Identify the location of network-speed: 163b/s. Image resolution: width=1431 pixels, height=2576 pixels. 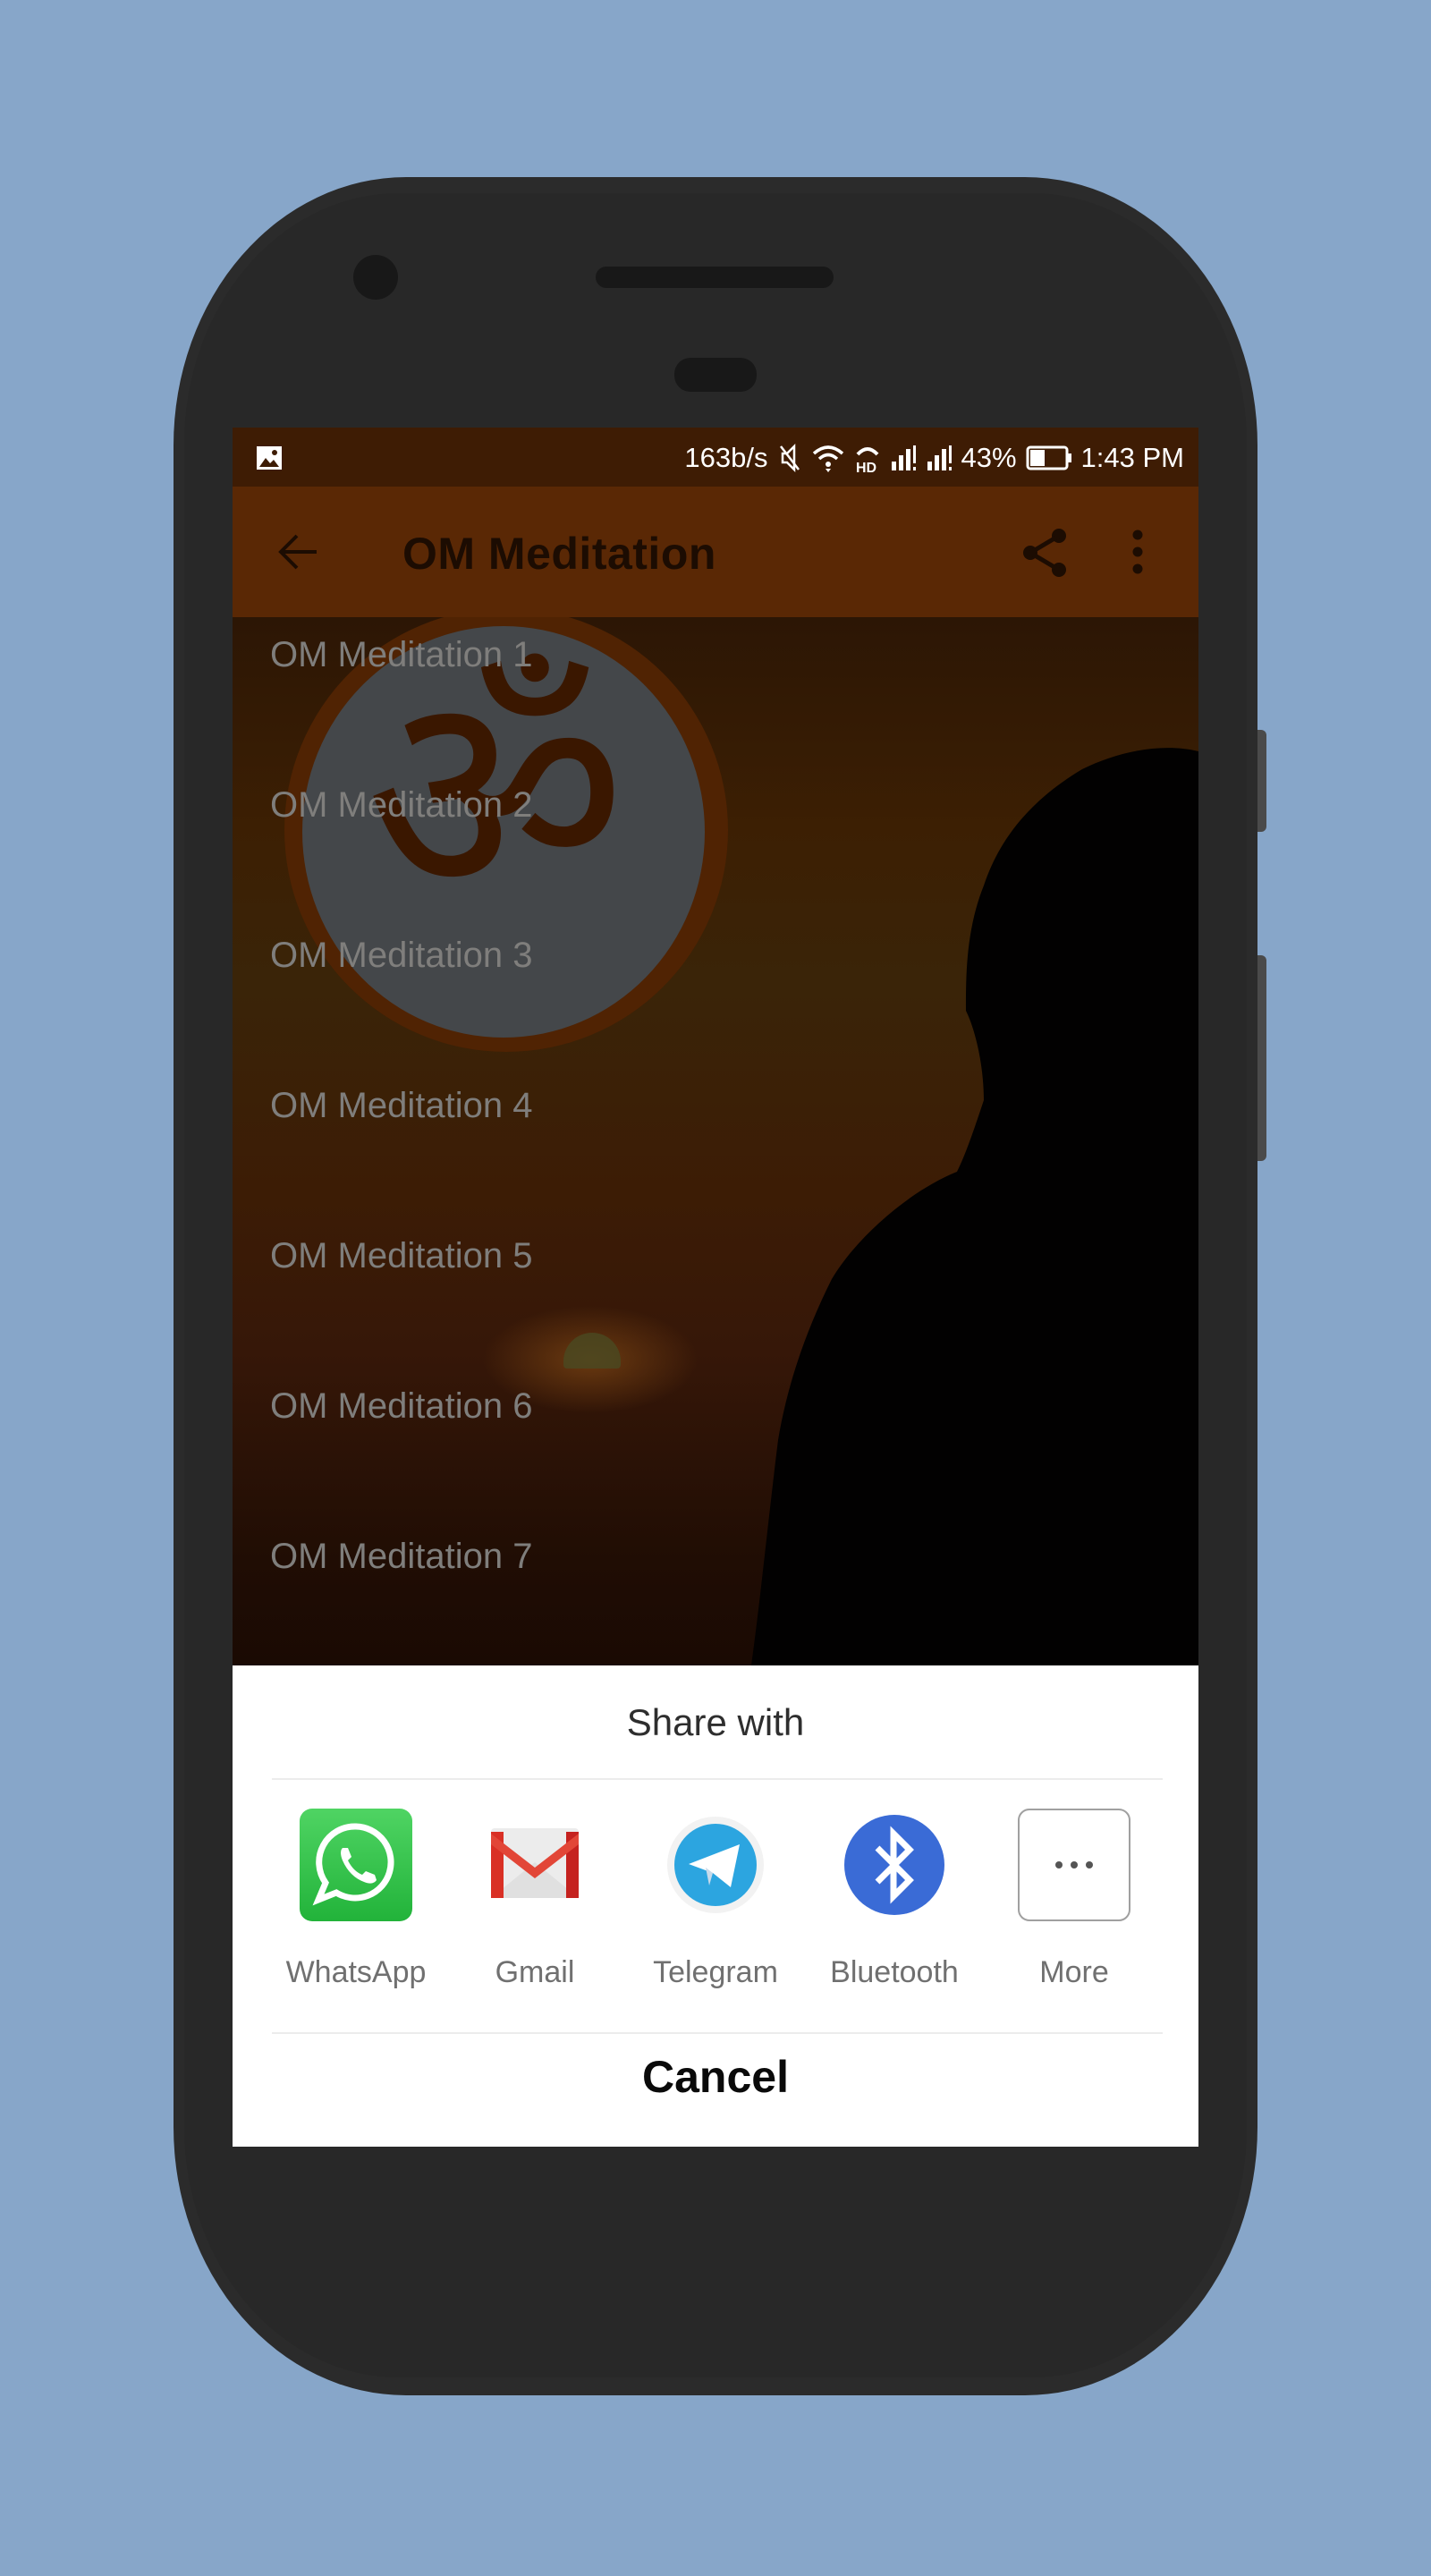
(726, 457).